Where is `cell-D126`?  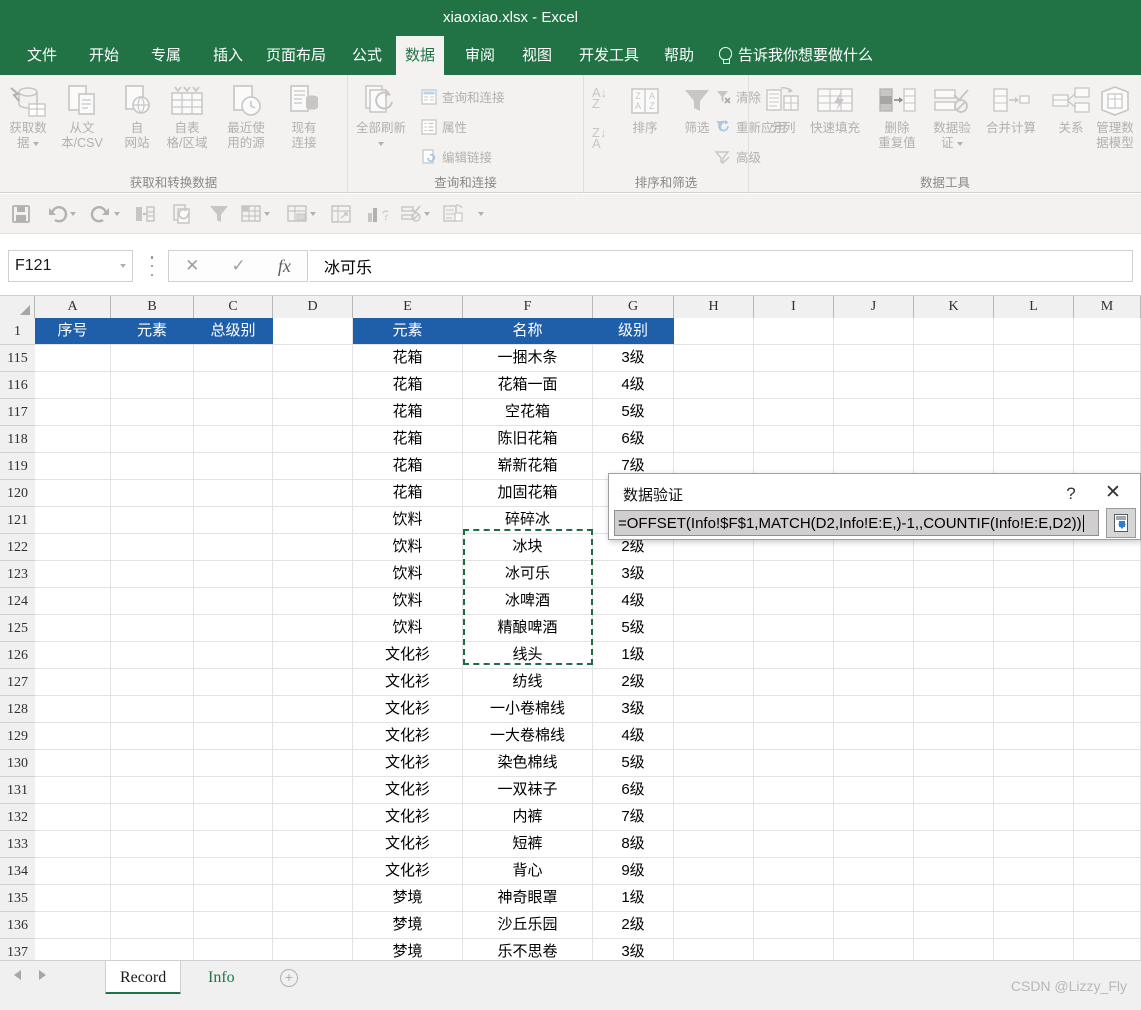
cell-D126 is located at coordinates (313, 655).